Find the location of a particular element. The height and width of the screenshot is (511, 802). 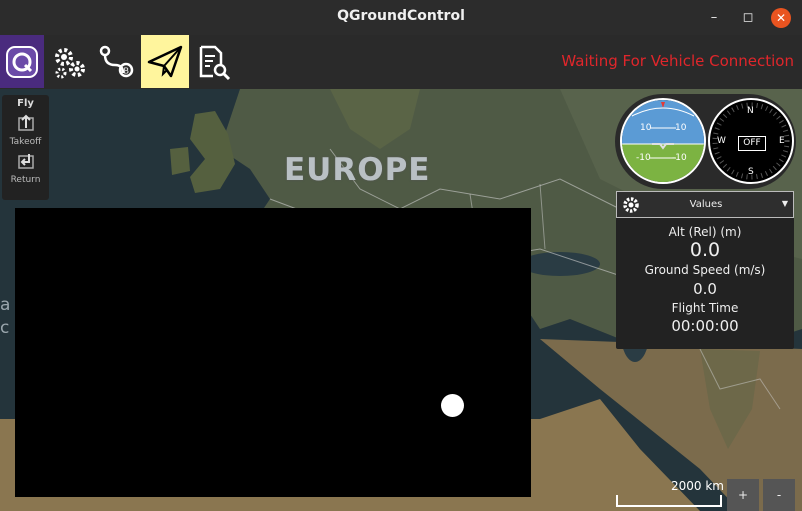

plan-route-icon: B is located at coordinates (116, 61).